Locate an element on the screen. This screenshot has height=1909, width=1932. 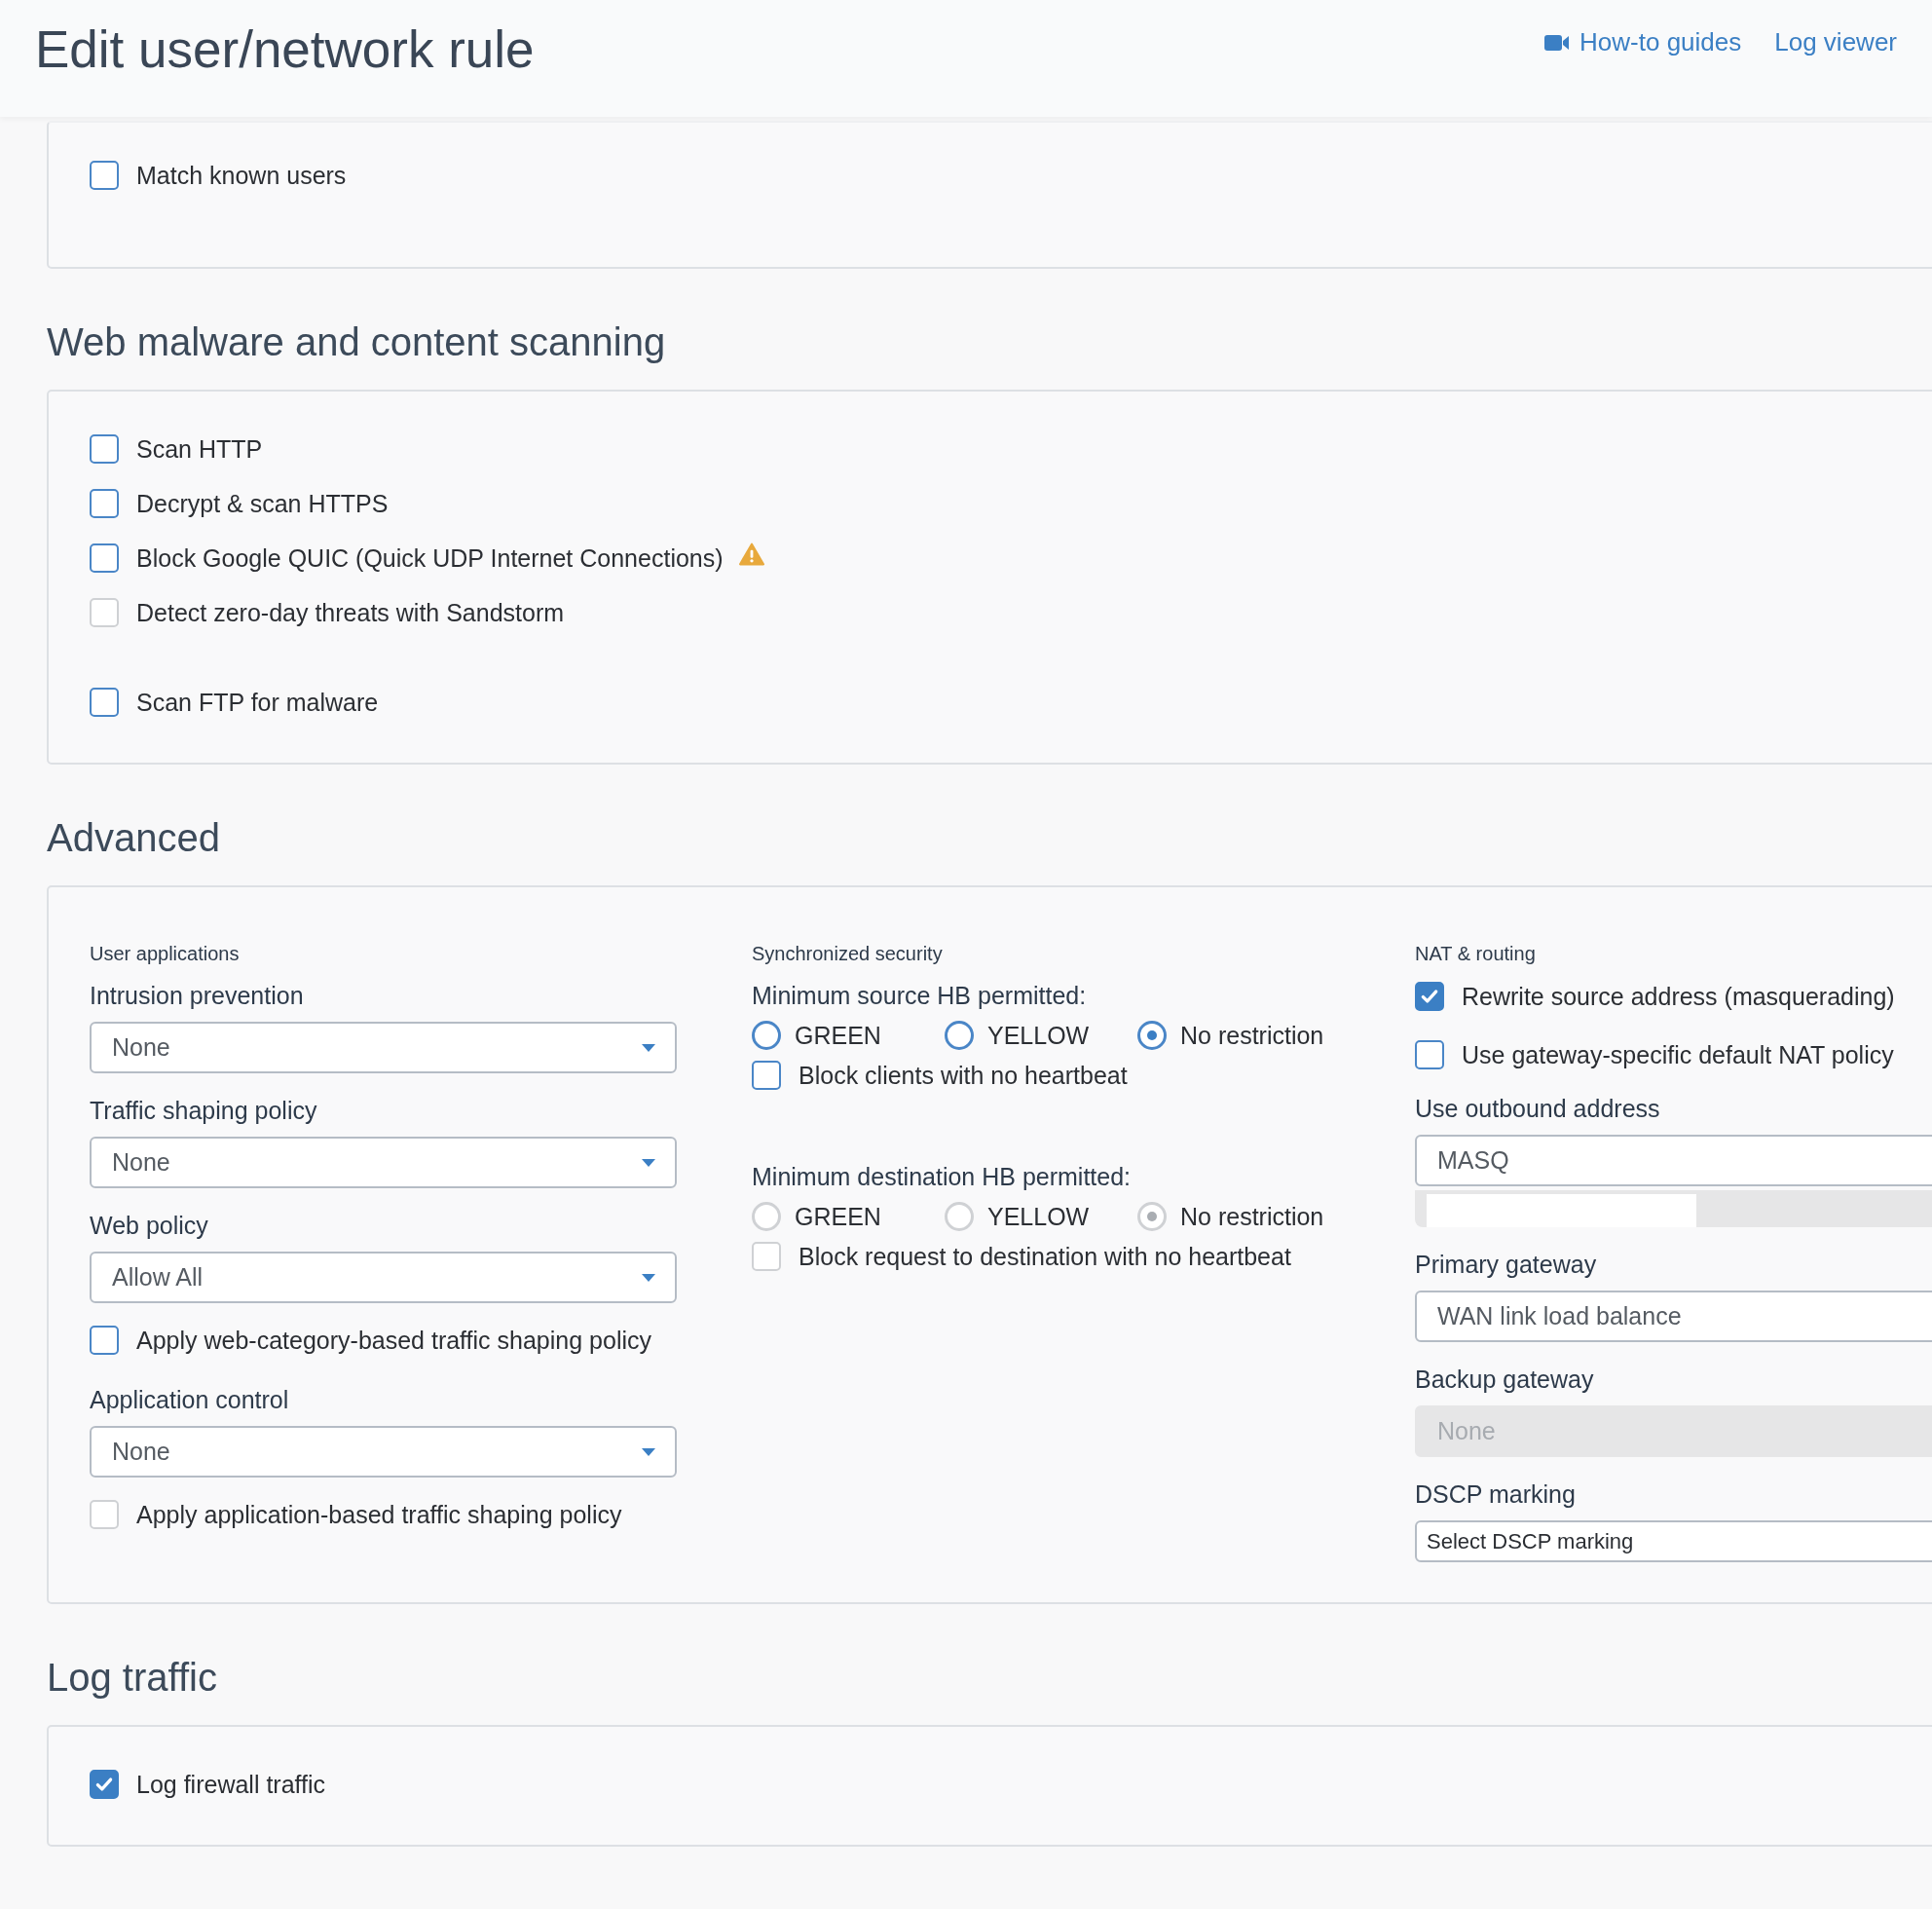
field-label: Backup gateway is located at coordinates (1505, 1380).